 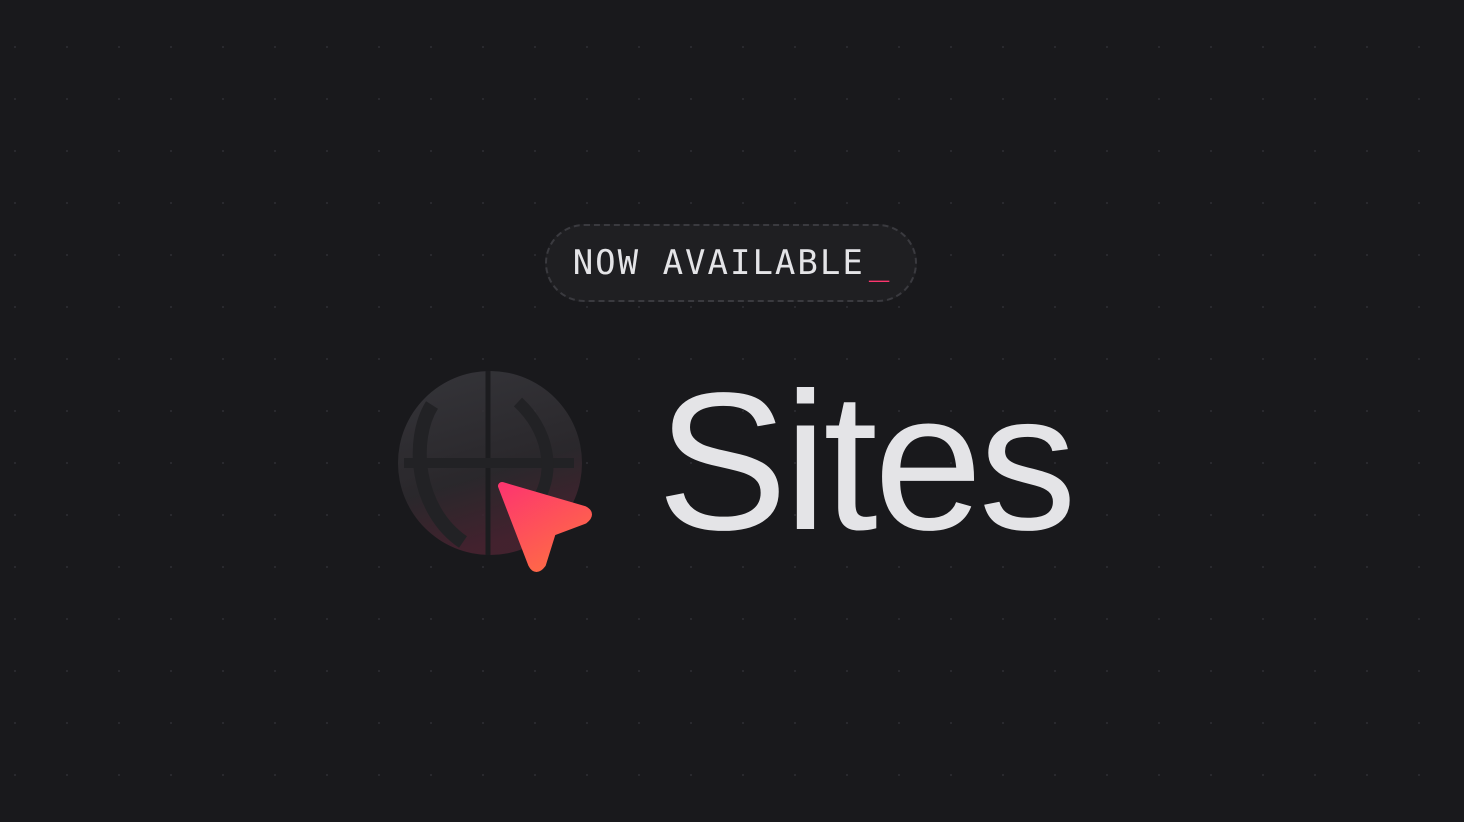 What do you see at coordinates (545, 527) in the screenshot?
I see `cursor-arrow-icon` at bounding box center [545, 527].